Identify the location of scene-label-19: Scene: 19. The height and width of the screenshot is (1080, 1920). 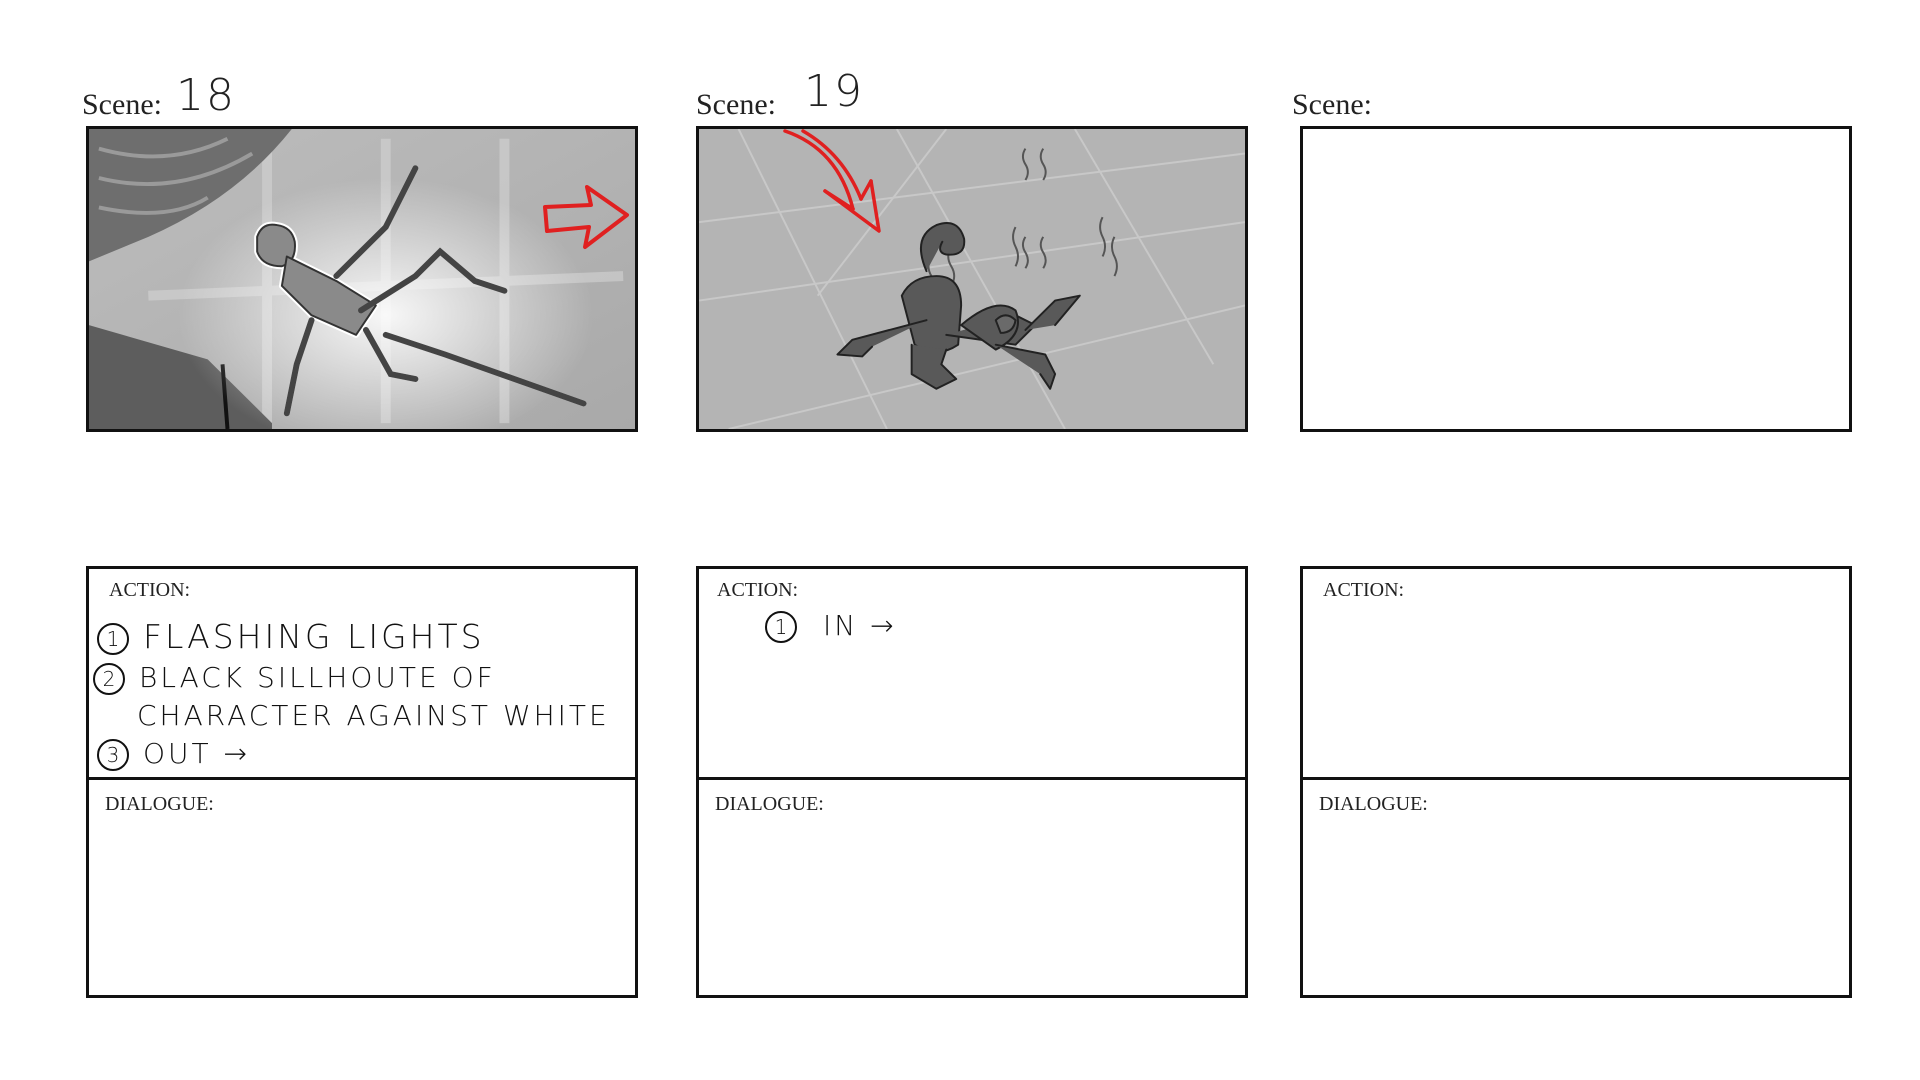
(780, 95).